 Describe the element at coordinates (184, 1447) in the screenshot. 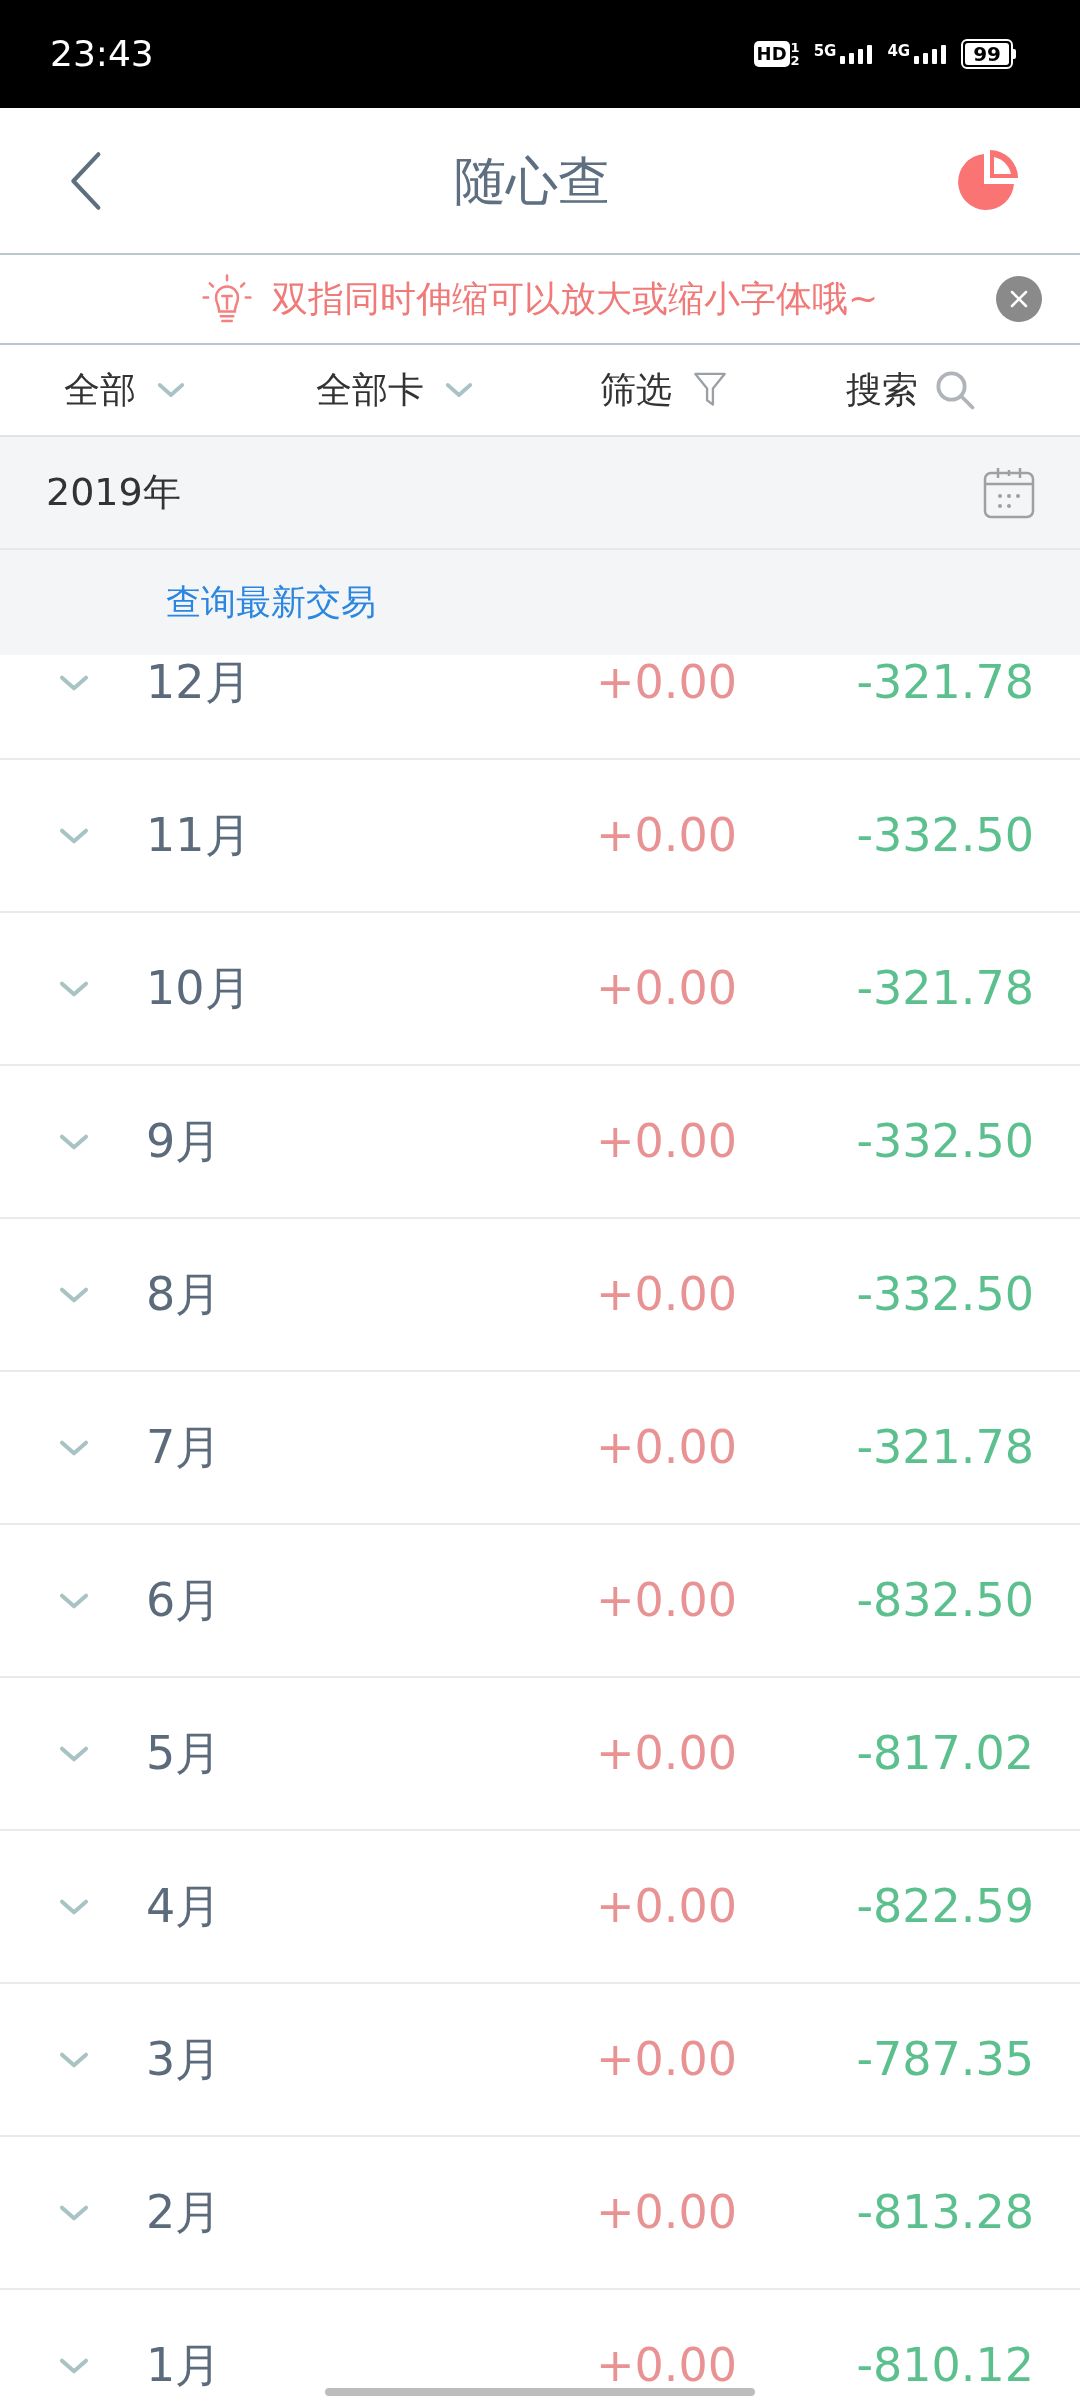

I see `month-label: 7月` at that location.